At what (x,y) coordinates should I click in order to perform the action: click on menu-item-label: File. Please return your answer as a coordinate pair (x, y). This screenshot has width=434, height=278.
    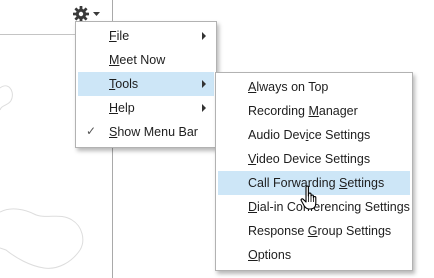
    Looking at the image, I should click on (119, 36).